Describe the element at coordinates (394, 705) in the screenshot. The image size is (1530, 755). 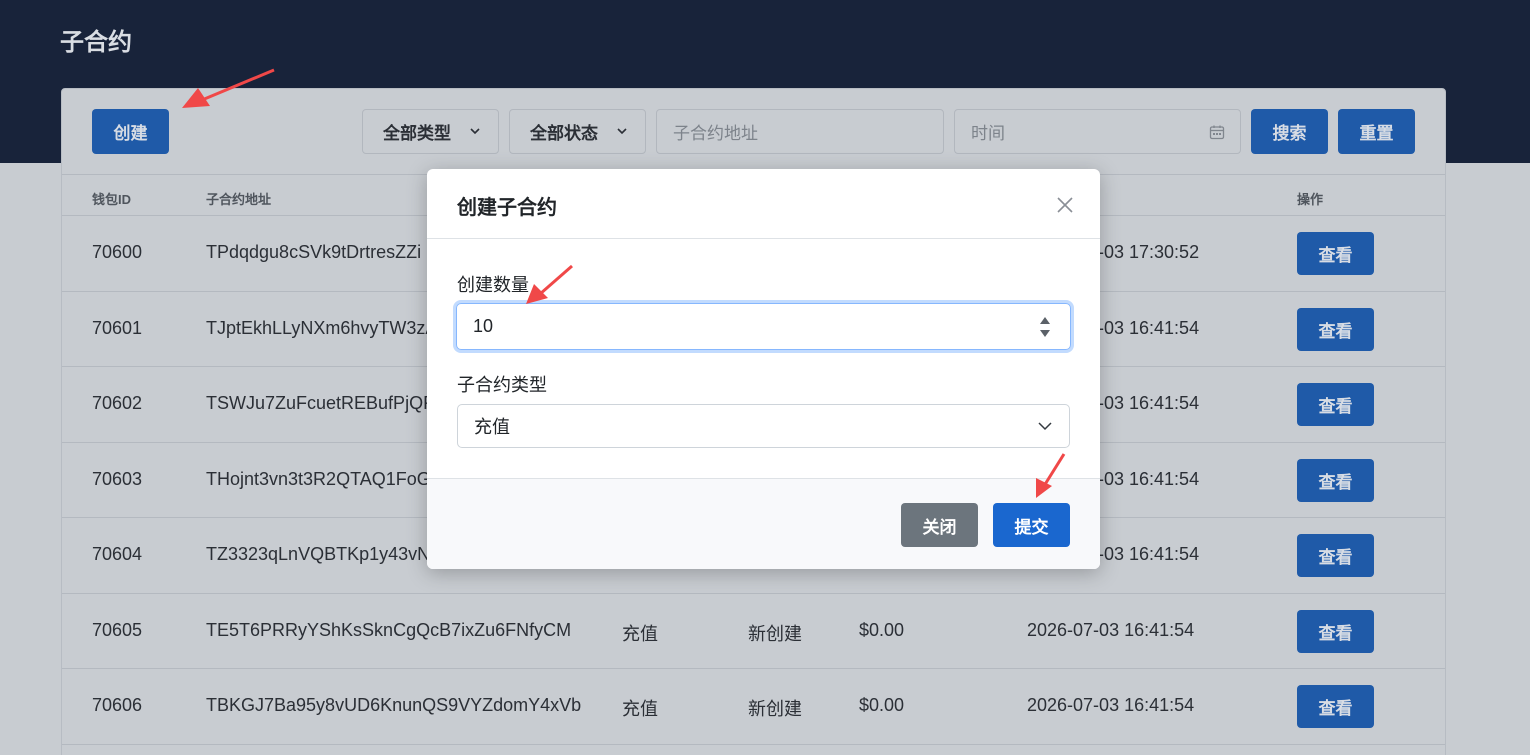
I see `cell-address: TBKGJ7Ba95y8vUD6KnunQS9VYZdomY4xVb` at that location.